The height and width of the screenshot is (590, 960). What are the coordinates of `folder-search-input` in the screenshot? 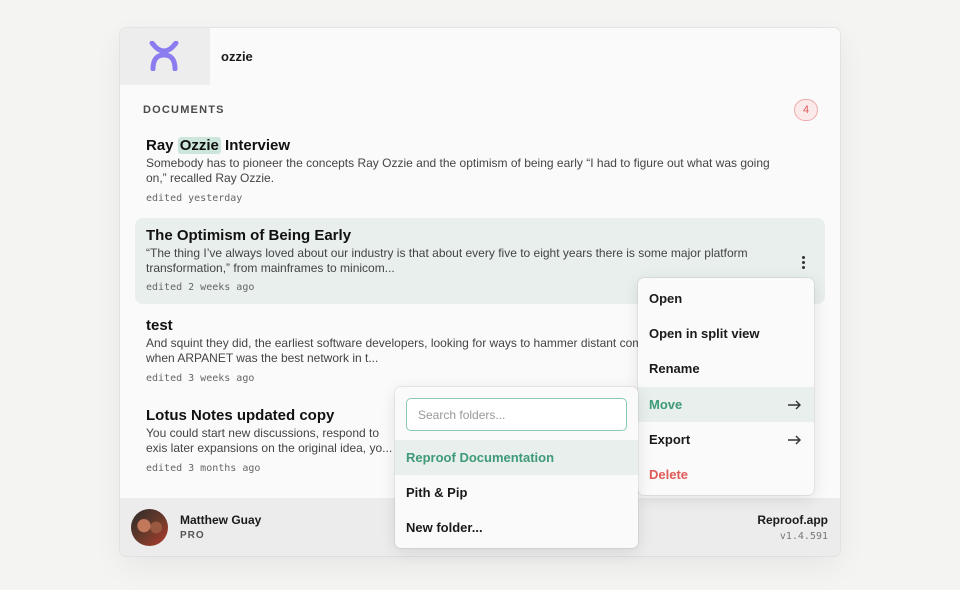 It's located at (516, 414).